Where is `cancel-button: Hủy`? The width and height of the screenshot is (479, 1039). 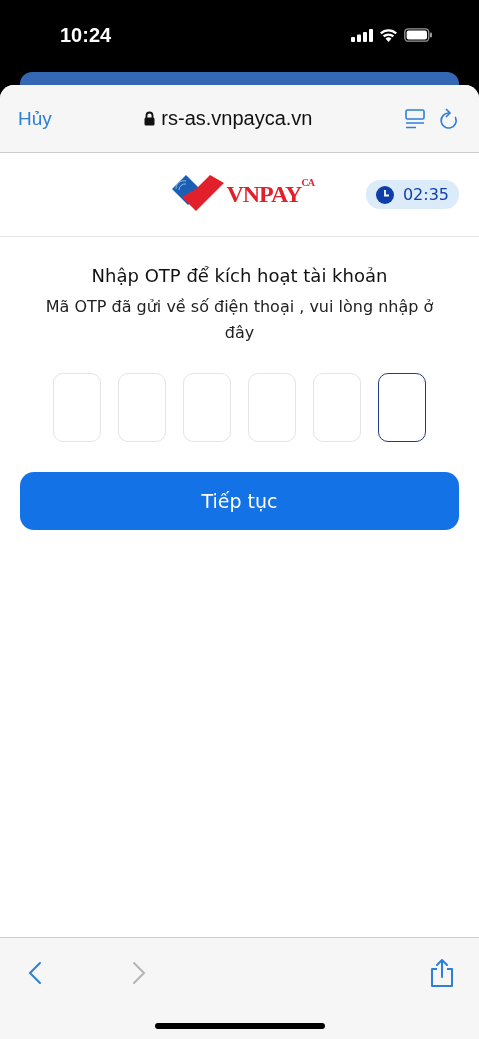 cancel-button: Hủy is located at coordinates (35, 118).